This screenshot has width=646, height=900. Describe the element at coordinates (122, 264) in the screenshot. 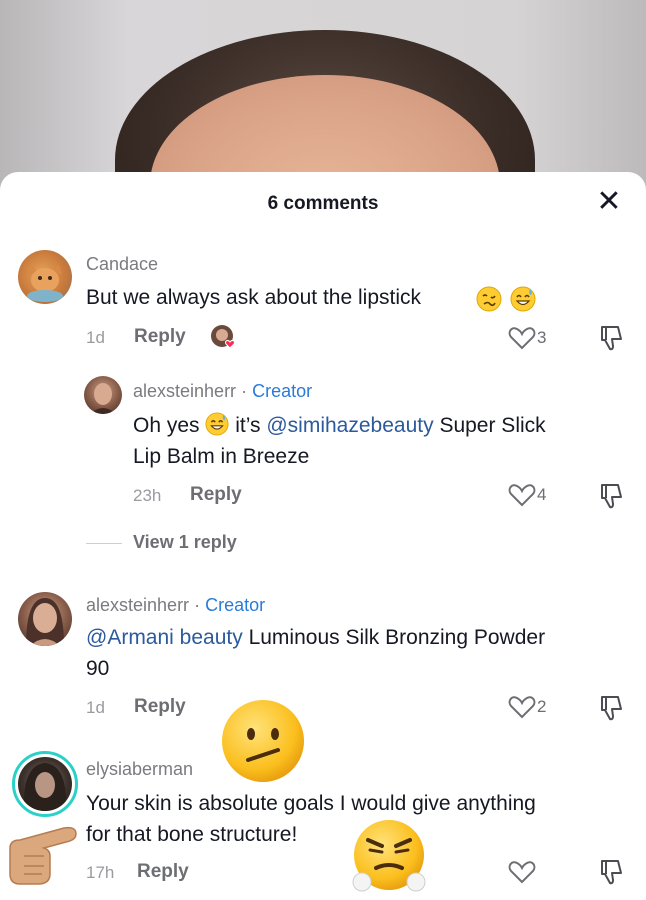

I see `comment-username: Candace` at that location.